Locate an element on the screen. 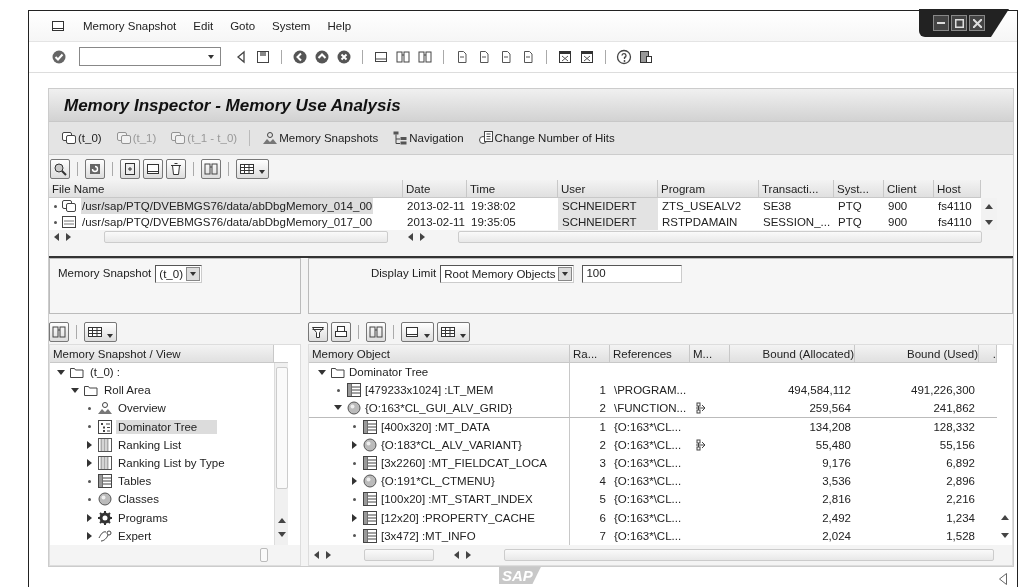  table-cell: /usr/sap/PTQ/DVEBMGS76/data/abDbgMemory_014_00 is located at coordinates (227, 206).